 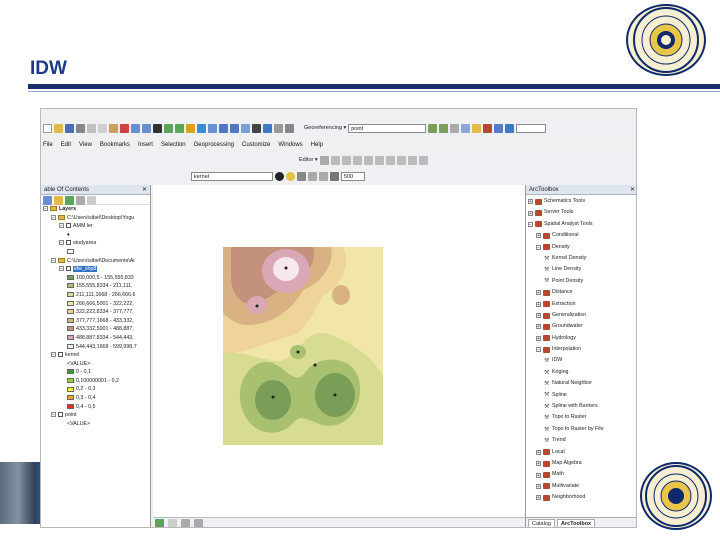 What do you see at coordinates (581, 440) in the screenshot?
I see `tool-item: ⚒ Trend` at bounding box center [581, 440].